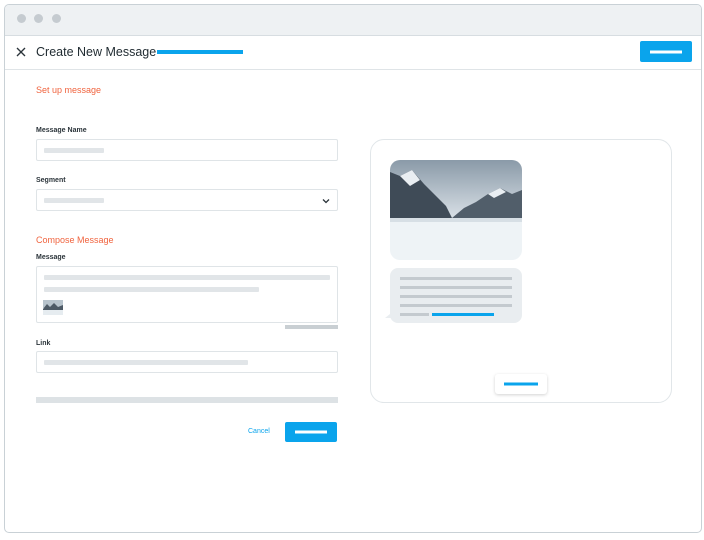 This screenshot has width=704, height=540. Describe the element at coordinates (353, 20) in the screenshot. I see `window-titlebar` at that location.